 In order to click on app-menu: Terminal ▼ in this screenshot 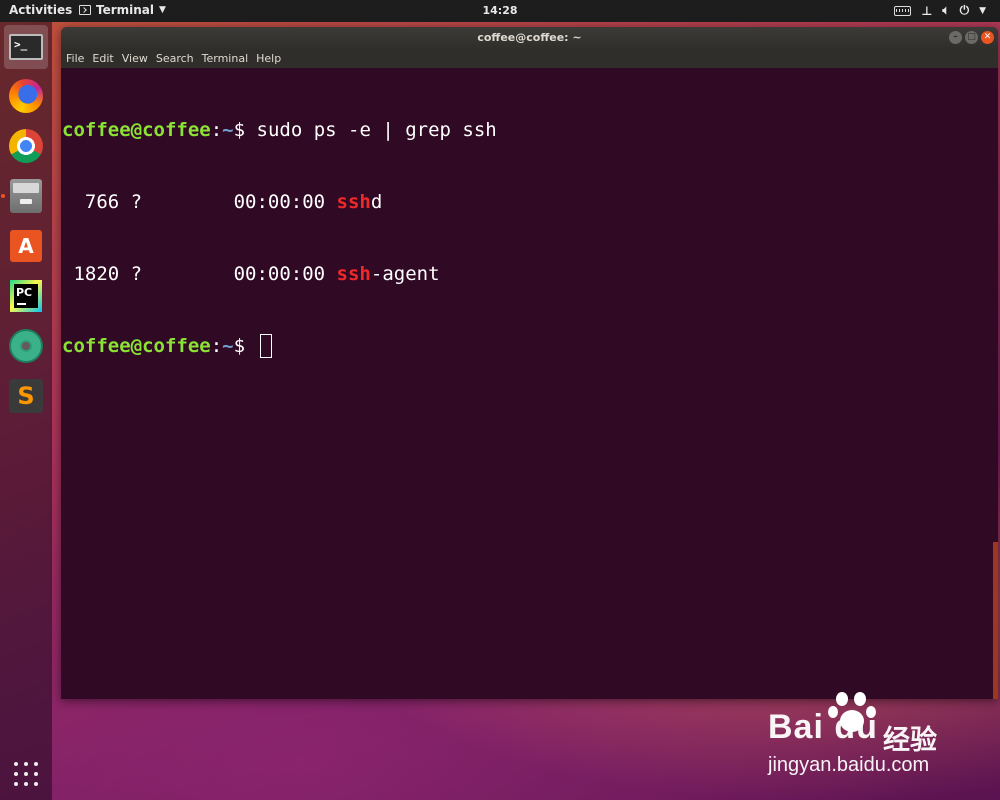, I will do `click(122, 10)`.